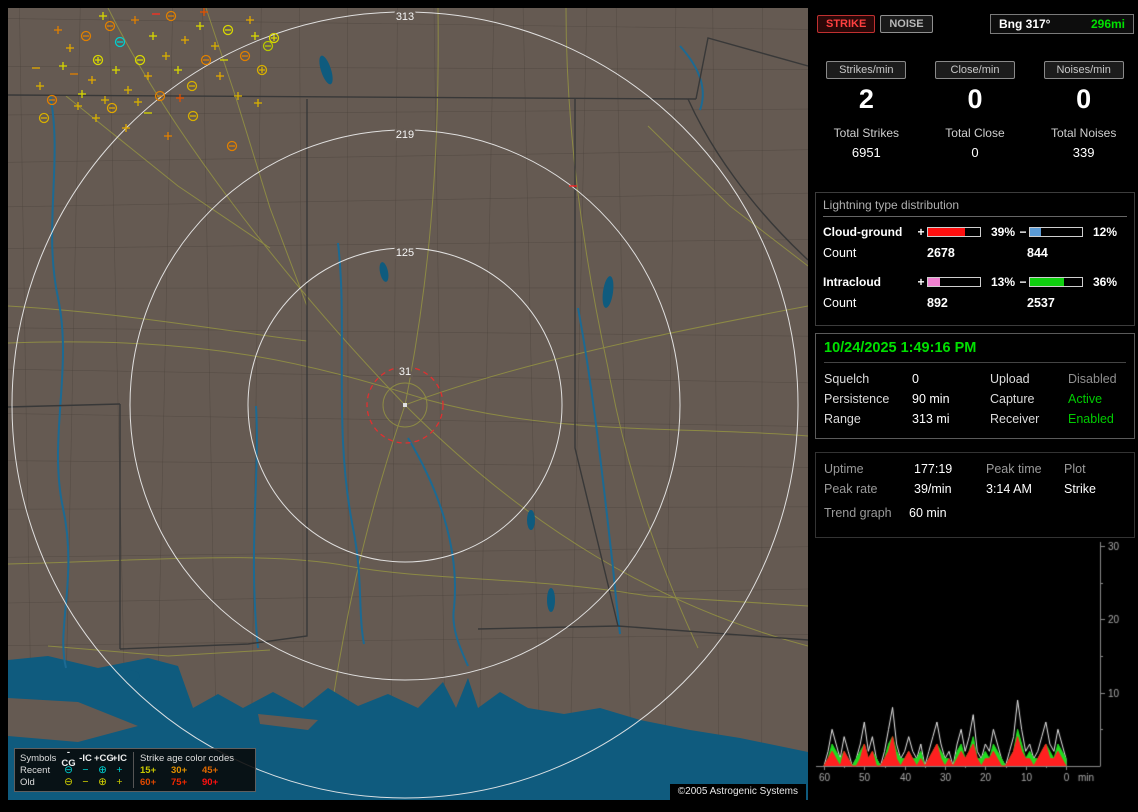 The height and width of the screenshot is (812, 1138). What do you see at coordinates (866, 70) in the screenshot?
I see `strikes-per-min-button: Strikes/min` at bounding box center [866, 70].